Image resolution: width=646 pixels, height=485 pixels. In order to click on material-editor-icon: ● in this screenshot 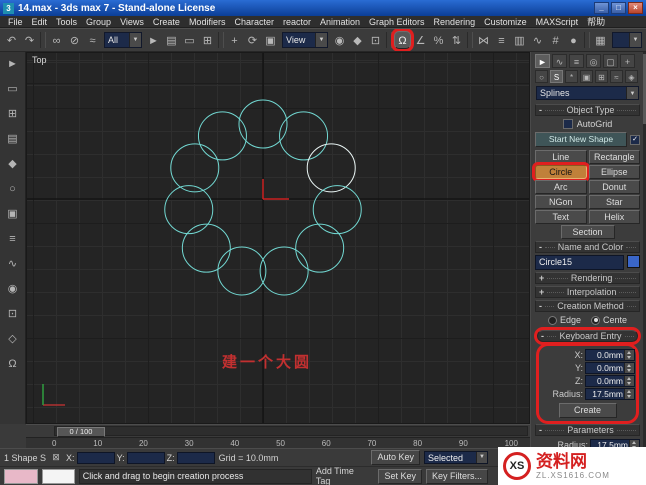, I will do `click(573, 40)`.